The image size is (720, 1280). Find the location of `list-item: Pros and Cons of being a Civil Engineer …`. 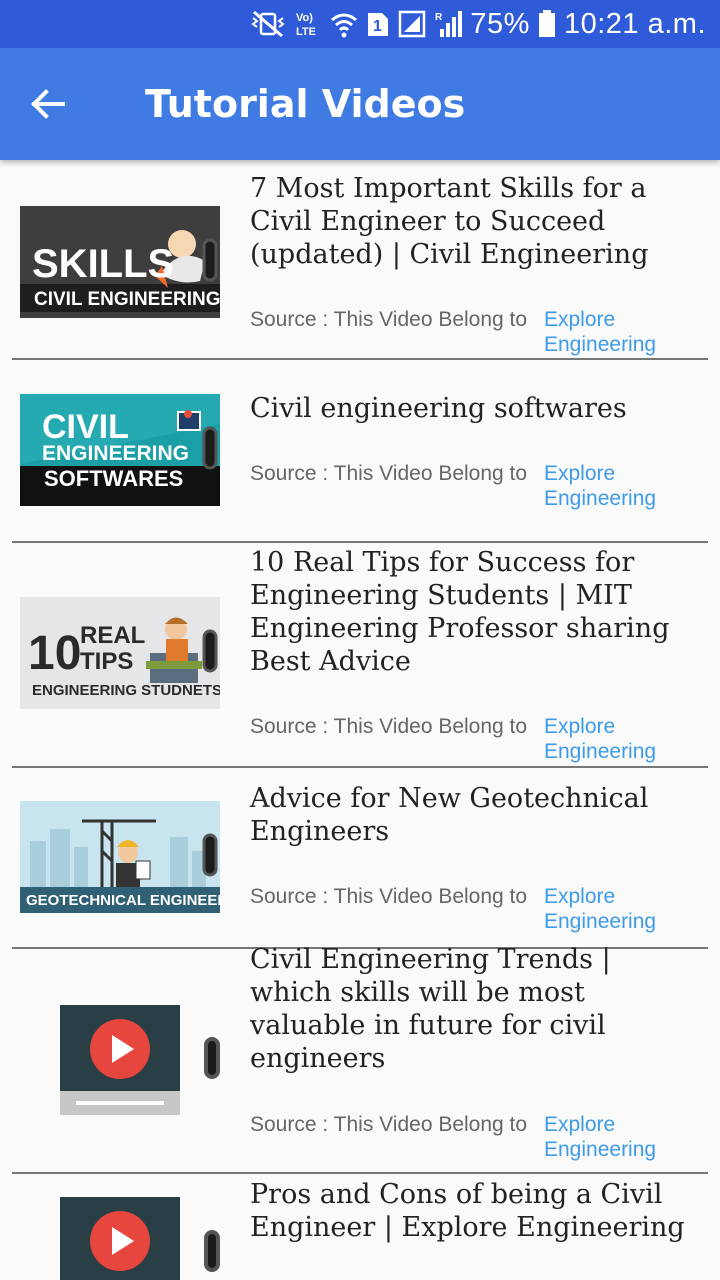

list-item: Pros and Cons of being a Civil Engineer … is located at coordinates (360, 1227).